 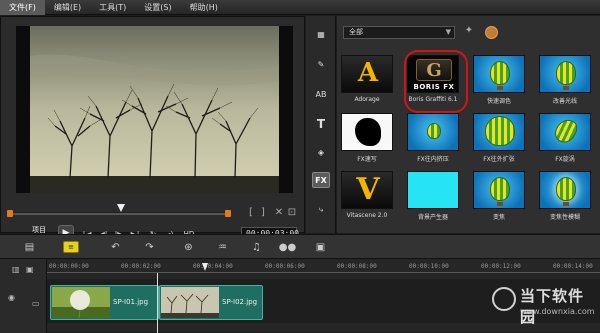 I want to click on clip-name: SP-I02.jpg, so click(x=240, y=302).